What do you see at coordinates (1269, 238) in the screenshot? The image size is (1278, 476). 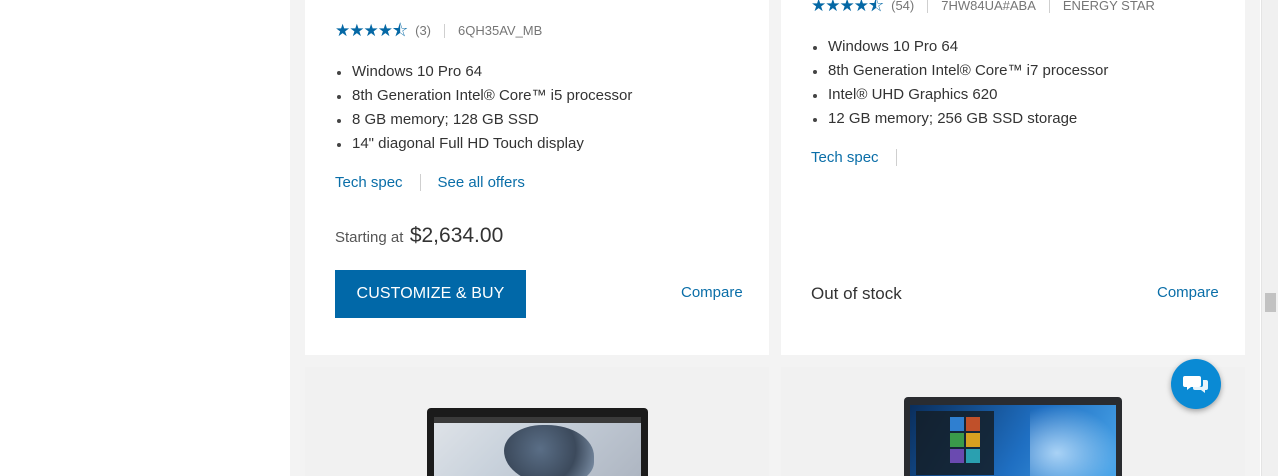 I see `page-scrollbar` at bounding box center [1269, 238].